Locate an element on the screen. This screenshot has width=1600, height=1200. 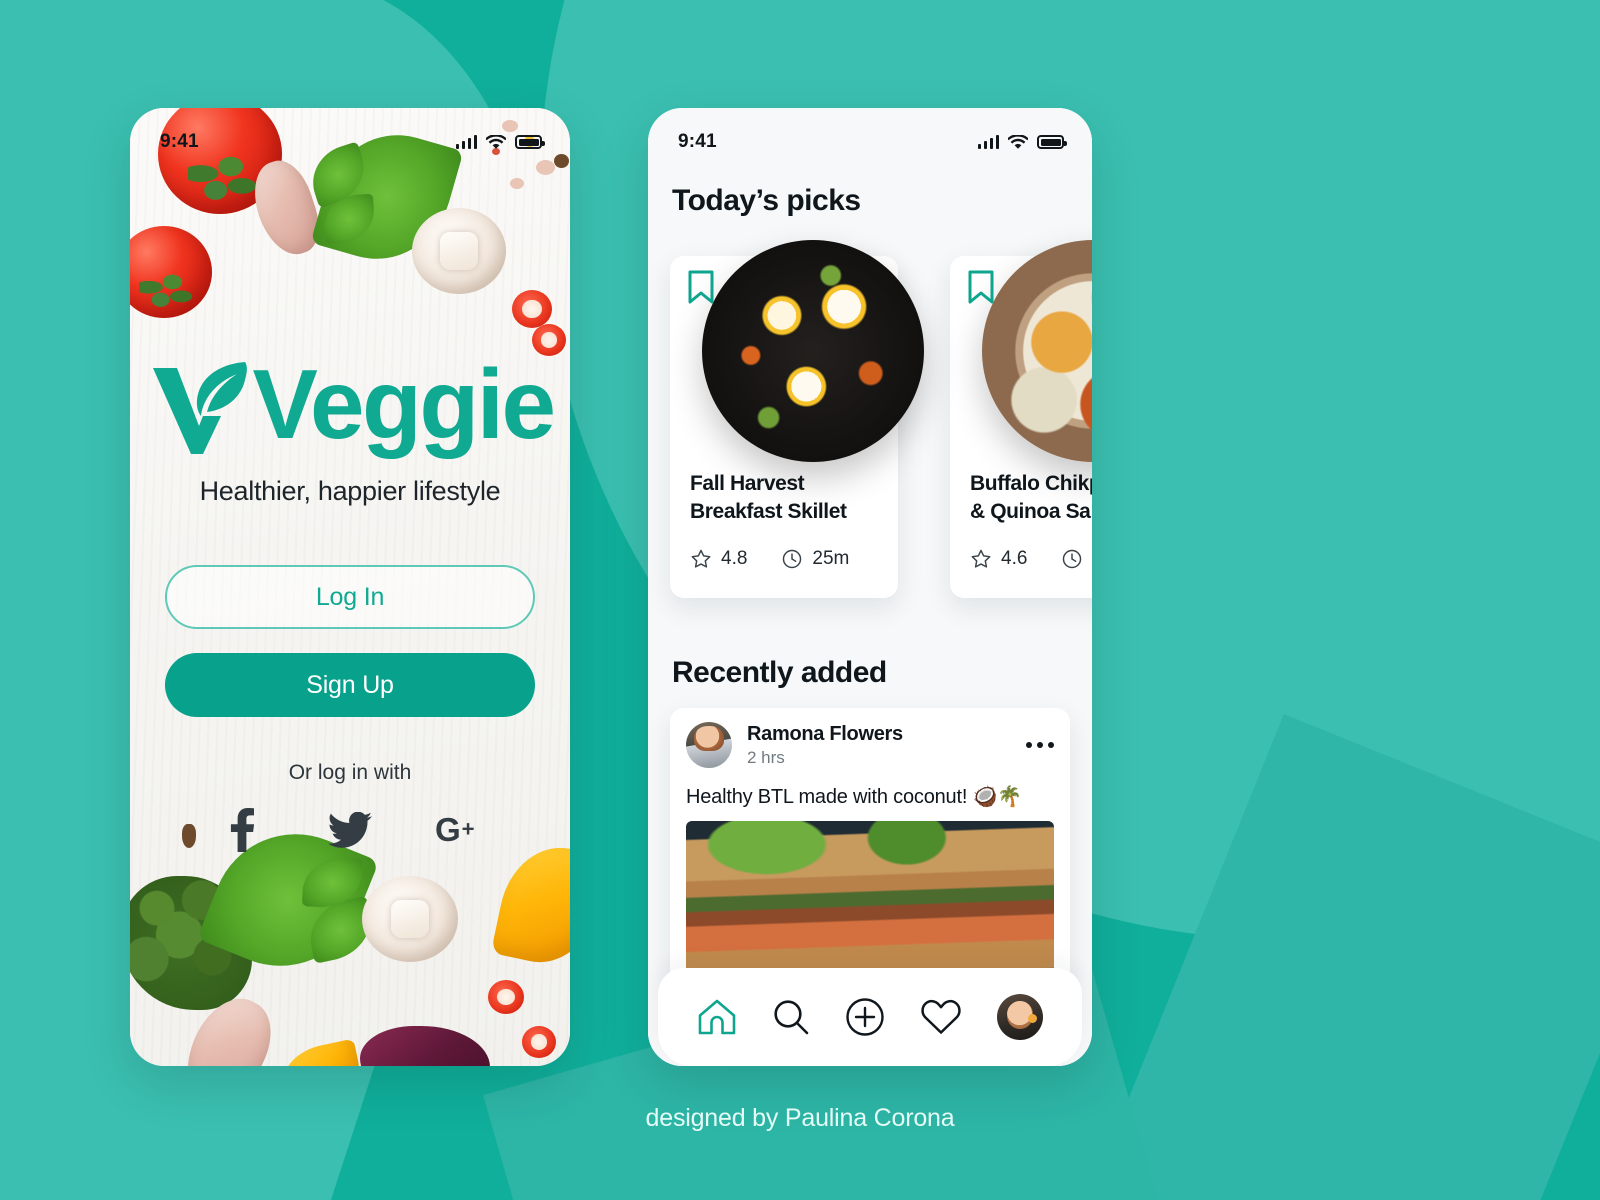
recipe-title-line-1: Buffalo Chikpeas is located at coordinates (1031, 483).